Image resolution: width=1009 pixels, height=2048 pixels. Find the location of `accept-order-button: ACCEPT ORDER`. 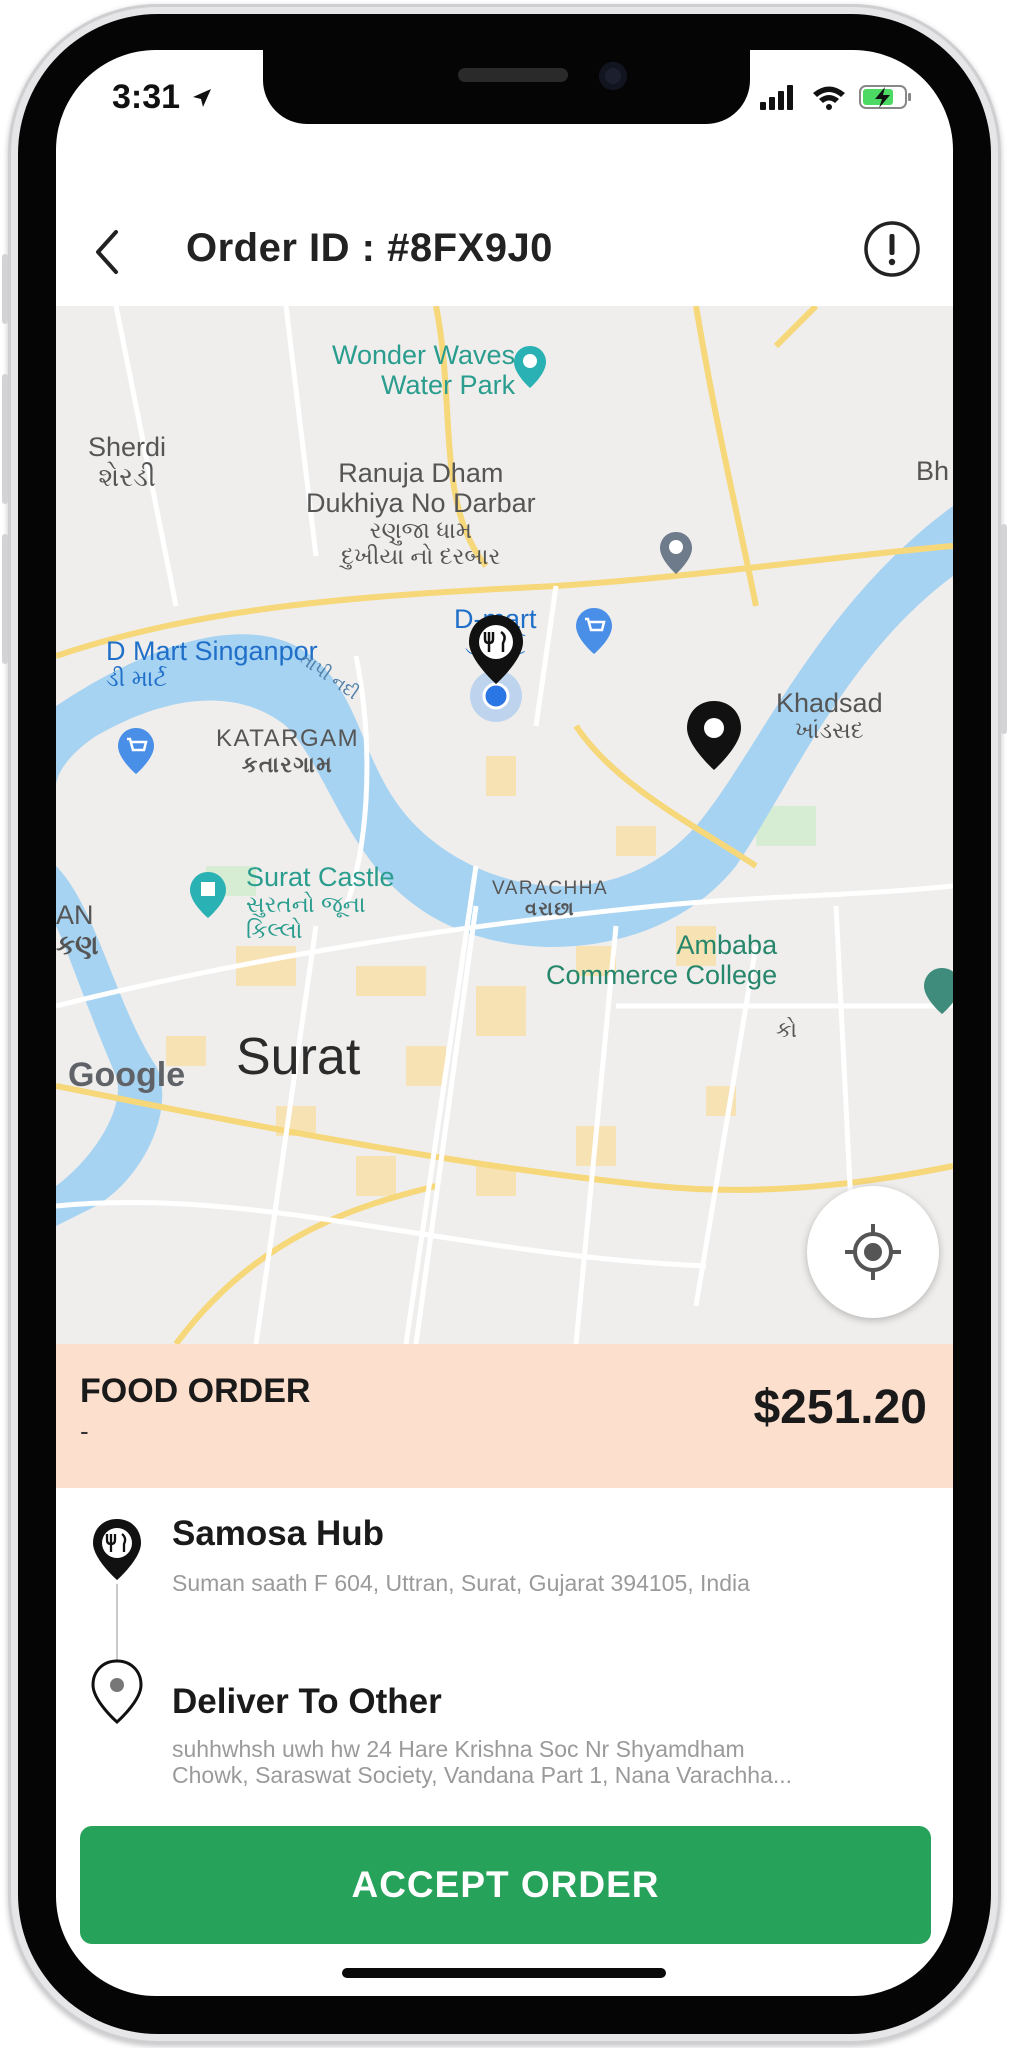

accept-order-button: ACCEPT ORDER is located at coordinates (505, 1885).